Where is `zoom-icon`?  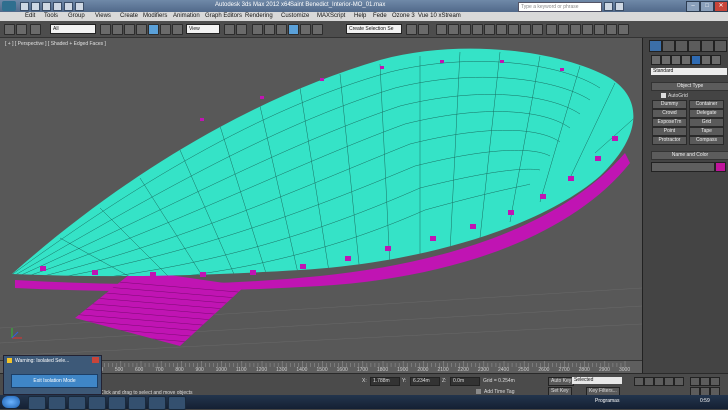
zoom-icon is located at coordinates (695, 381).